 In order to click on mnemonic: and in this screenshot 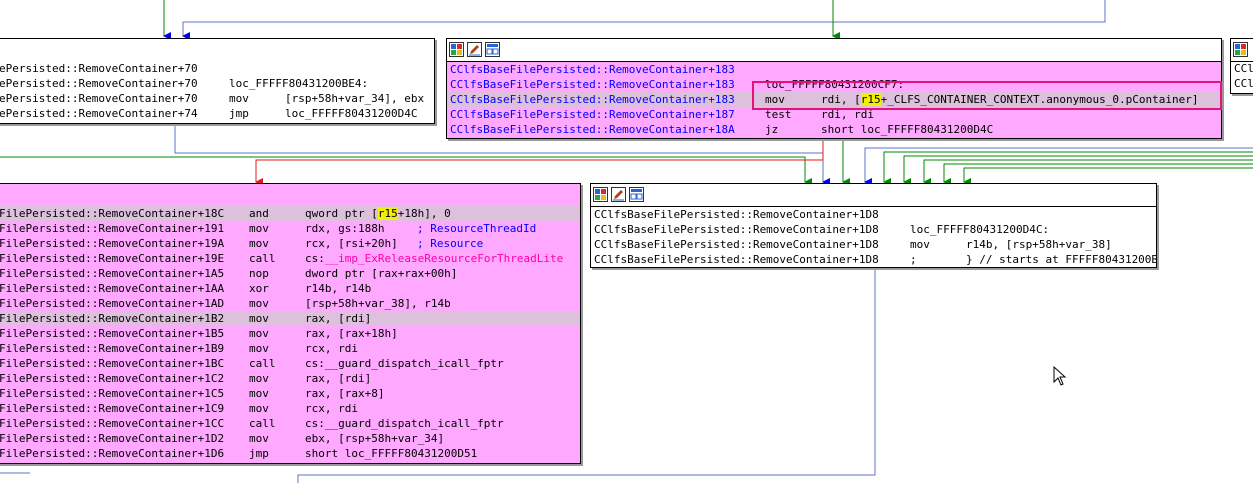, I will do `click(259, 213)`.